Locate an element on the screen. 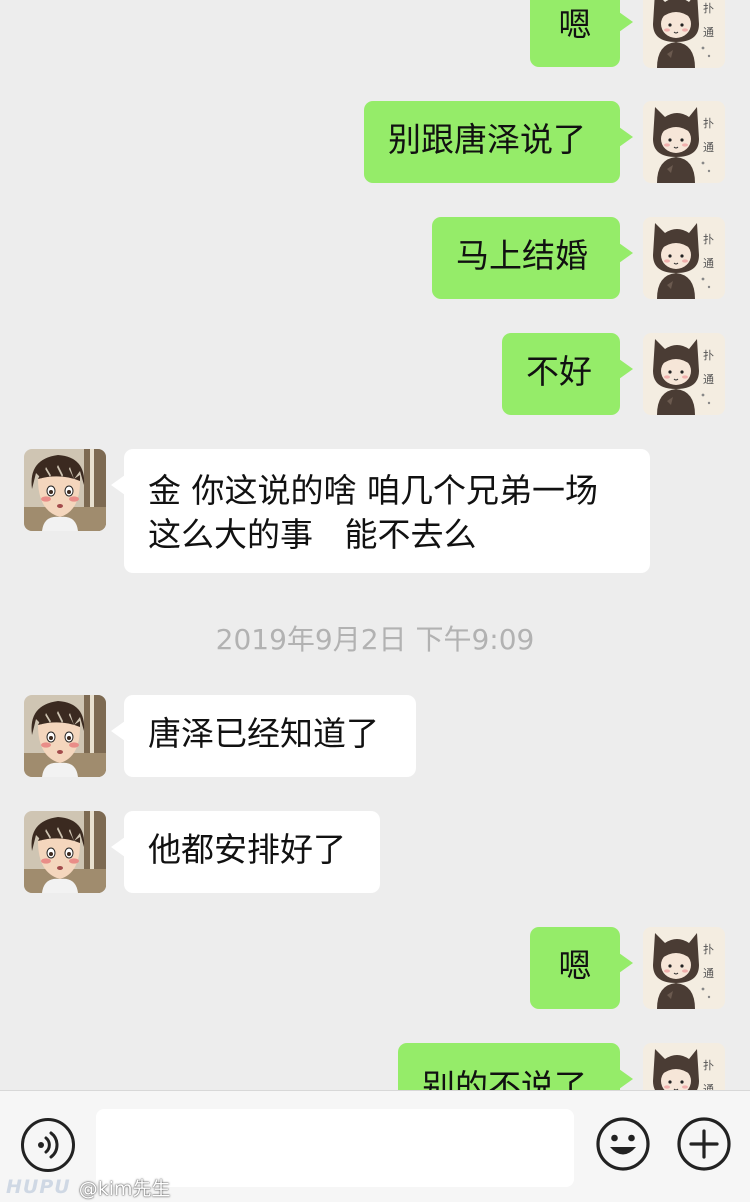 This screenshot has width=750, height=1202. plus-icon is located at coordinates (704, 1144).